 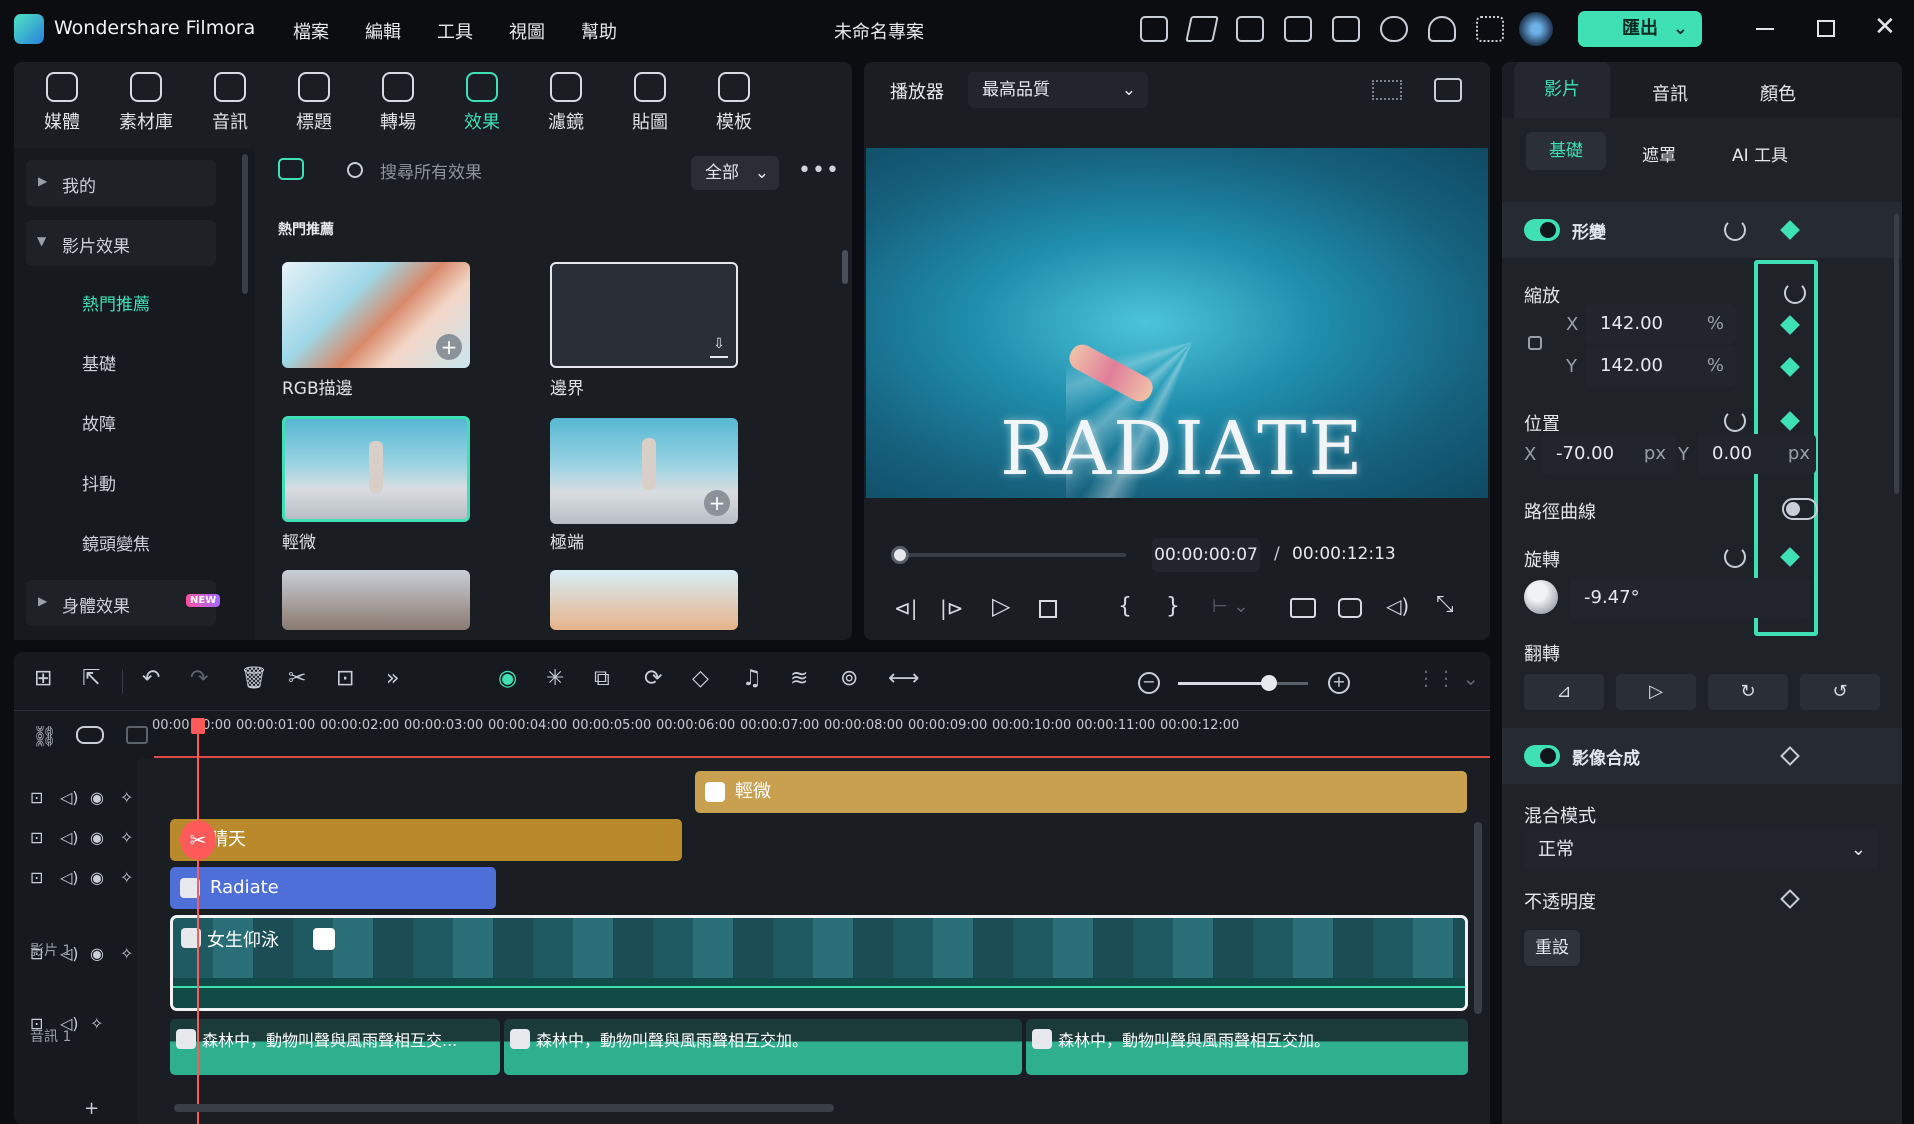 I want to click on current-time: 00:00:00:07, so click(x=1206, y=555).